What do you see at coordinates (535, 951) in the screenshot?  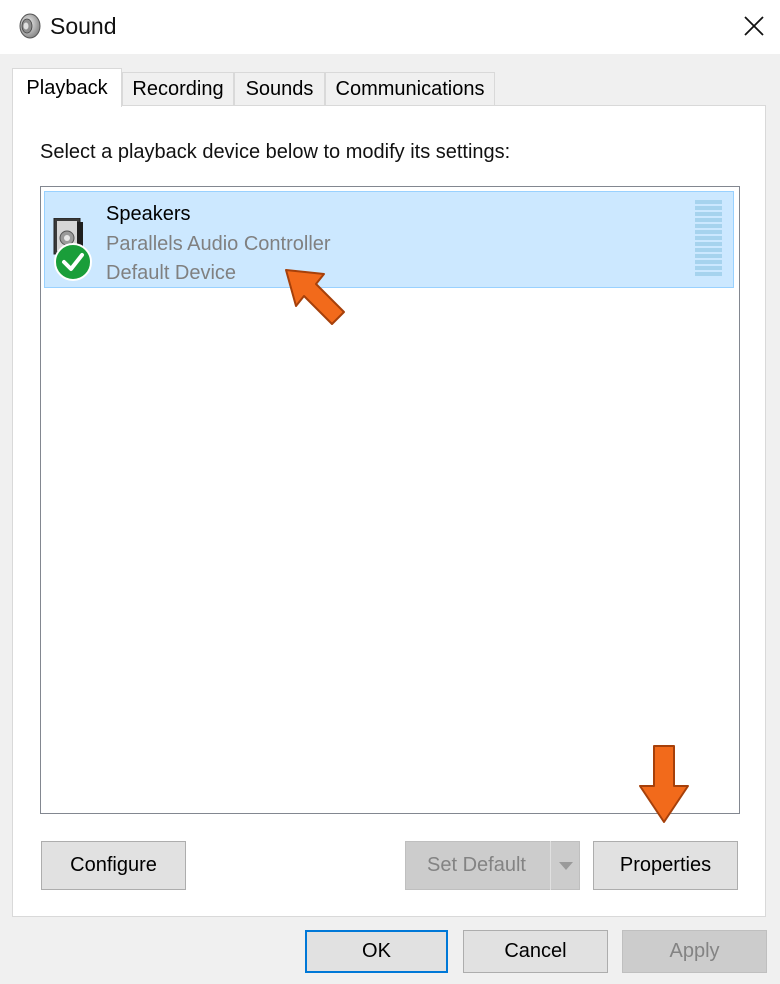 I see `cancel-button: Cancel` at bounding box center [535, 951].